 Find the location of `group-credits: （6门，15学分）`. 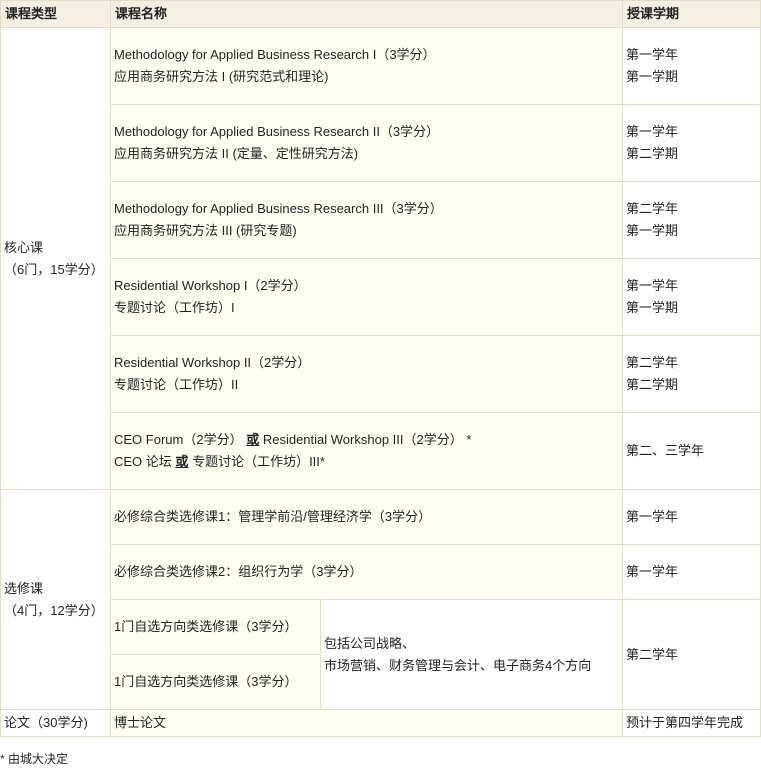

group-credits: （6门，15学分） is located at coordinates (54, 269).